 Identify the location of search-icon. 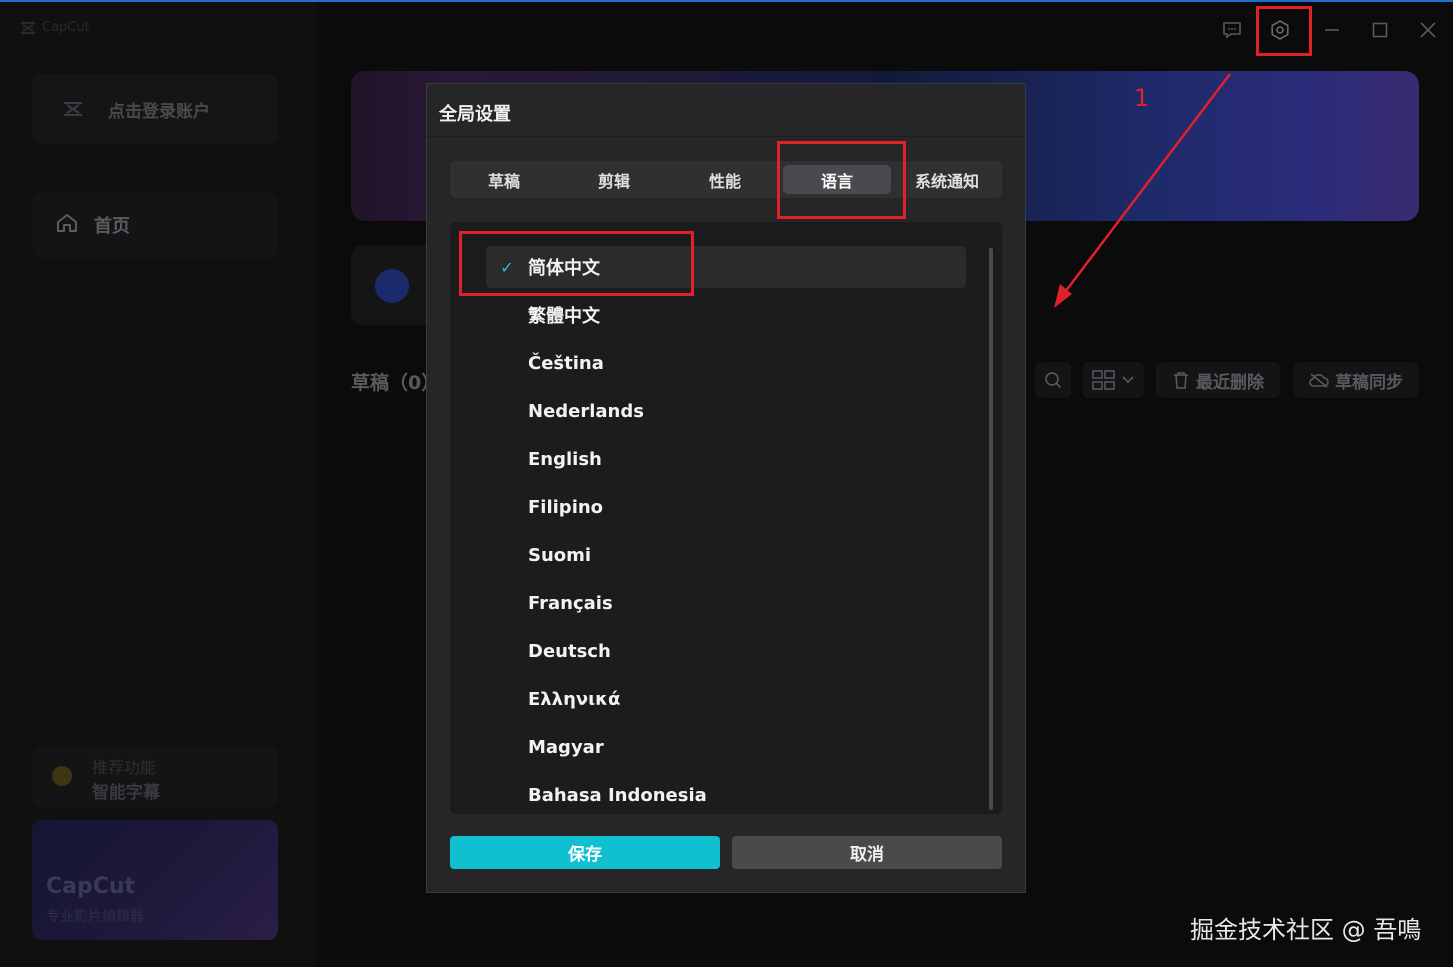
(1053, 380).